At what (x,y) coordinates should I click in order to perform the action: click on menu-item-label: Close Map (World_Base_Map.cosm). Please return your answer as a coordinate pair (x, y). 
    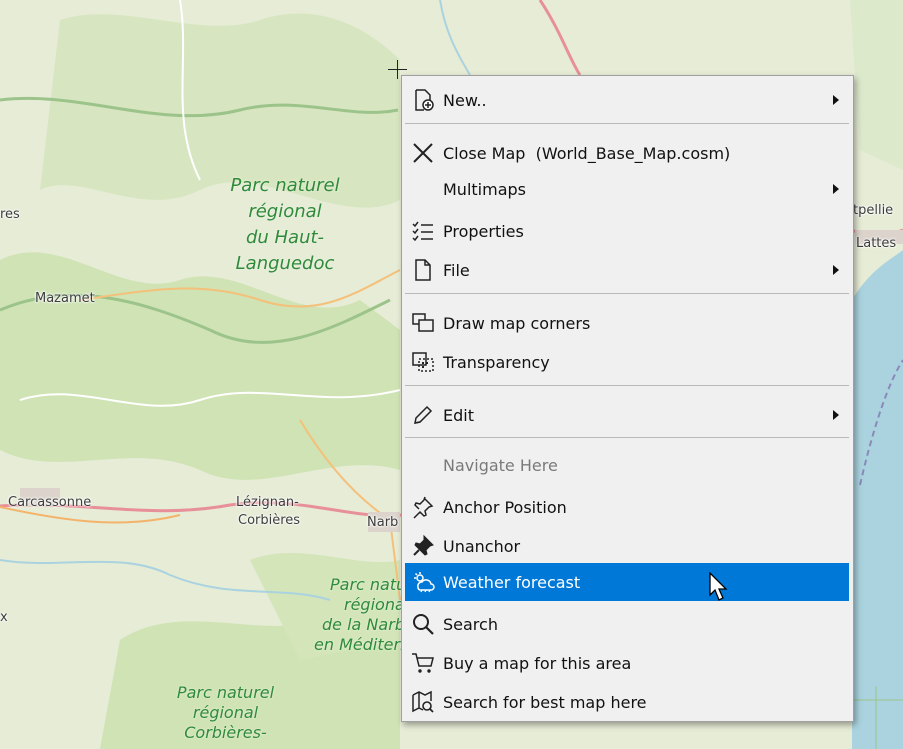
    Looking at the image, I should click on (587, 153).